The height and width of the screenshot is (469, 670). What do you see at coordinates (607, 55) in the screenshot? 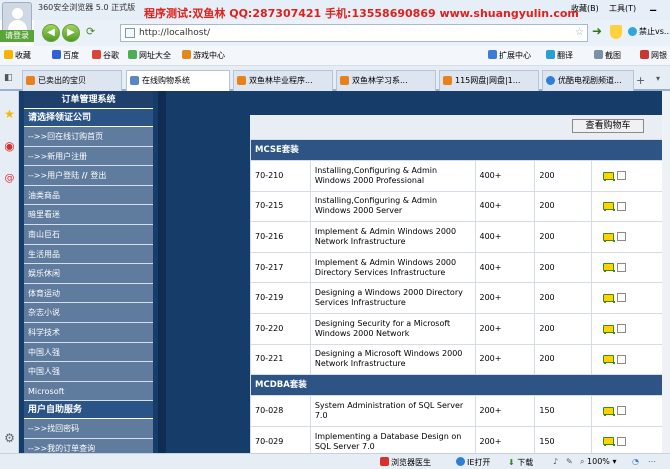
I see `screenshot-button: 截图` at bounding box center [607, 55].